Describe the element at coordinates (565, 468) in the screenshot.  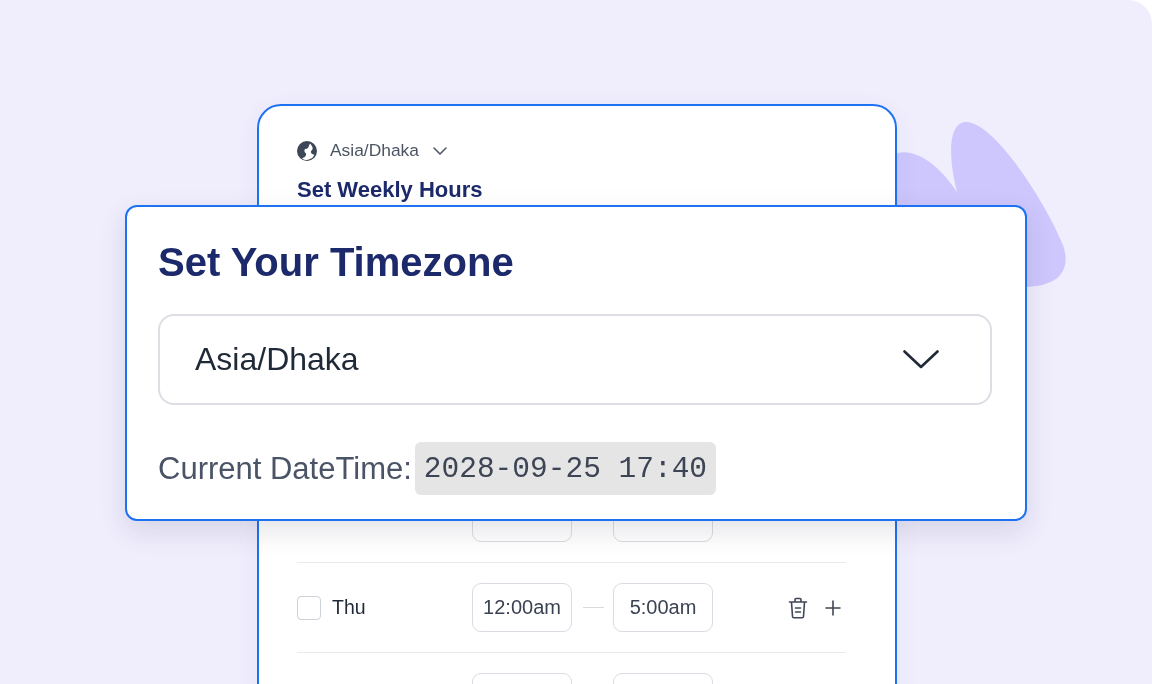
I see `datetime-value: 2028-09-25 17:40` at that location.